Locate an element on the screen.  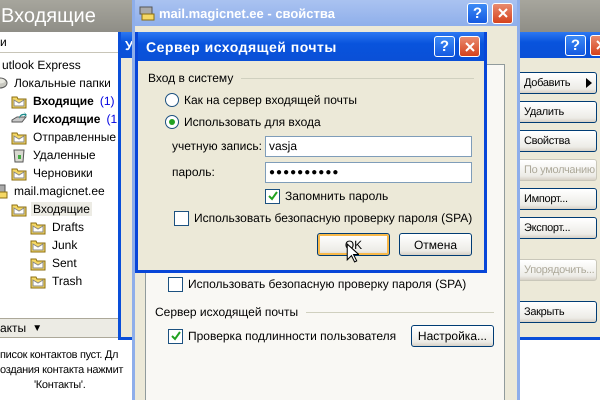
pane-header-text: и is located at coordinates (3, 42).